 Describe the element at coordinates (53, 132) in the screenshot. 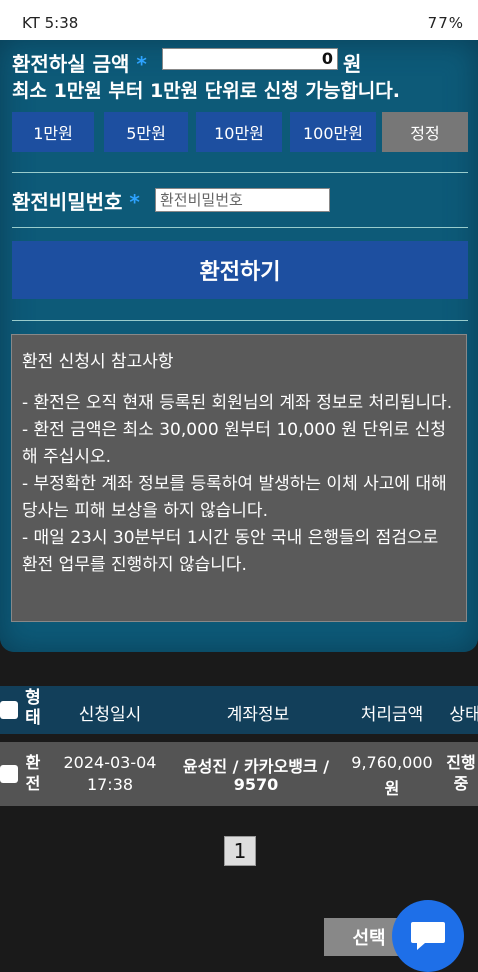

I see `quick-10k-button: 1만원` at that location.